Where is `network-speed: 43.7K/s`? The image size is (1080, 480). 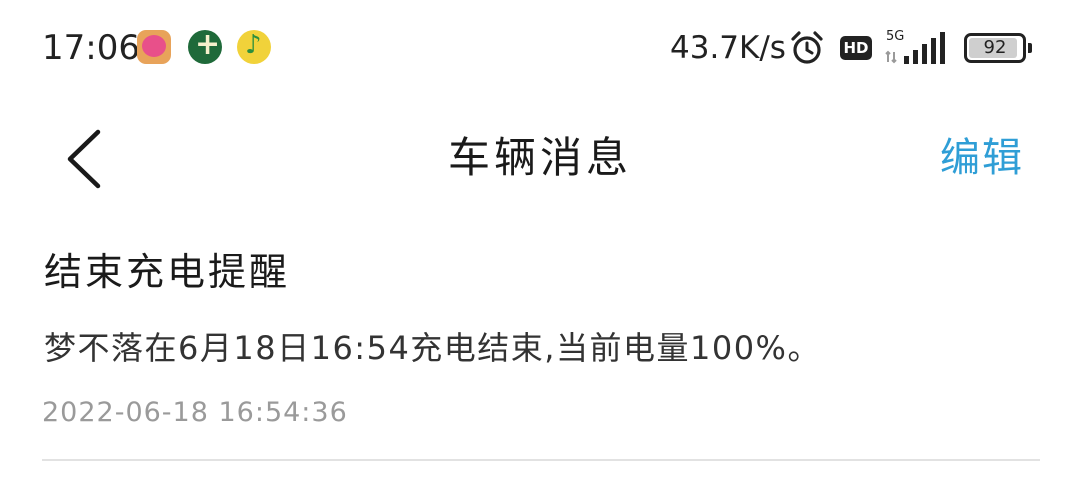 network-speed: 43.7K/s is located at coordinates (728, 48).